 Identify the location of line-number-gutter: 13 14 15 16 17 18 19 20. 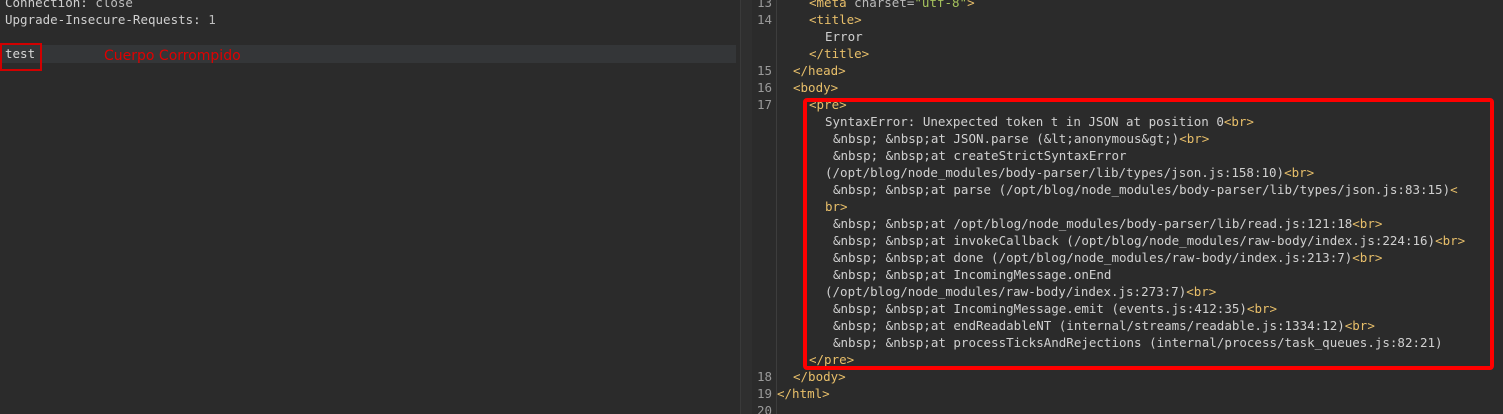
(764, 207).